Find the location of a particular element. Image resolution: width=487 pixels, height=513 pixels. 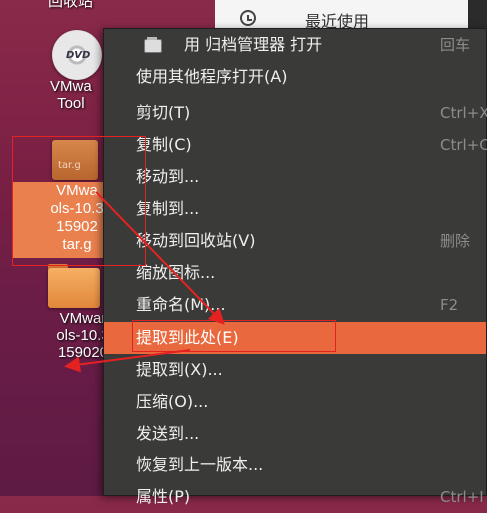

annotation-arrow-to-result is located at coordinates (127, 361).